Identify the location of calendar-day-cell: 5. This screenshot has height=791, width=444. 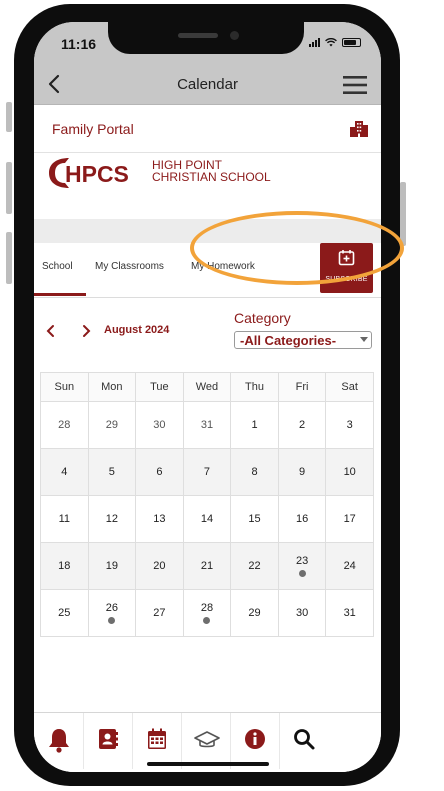
(112, 472).